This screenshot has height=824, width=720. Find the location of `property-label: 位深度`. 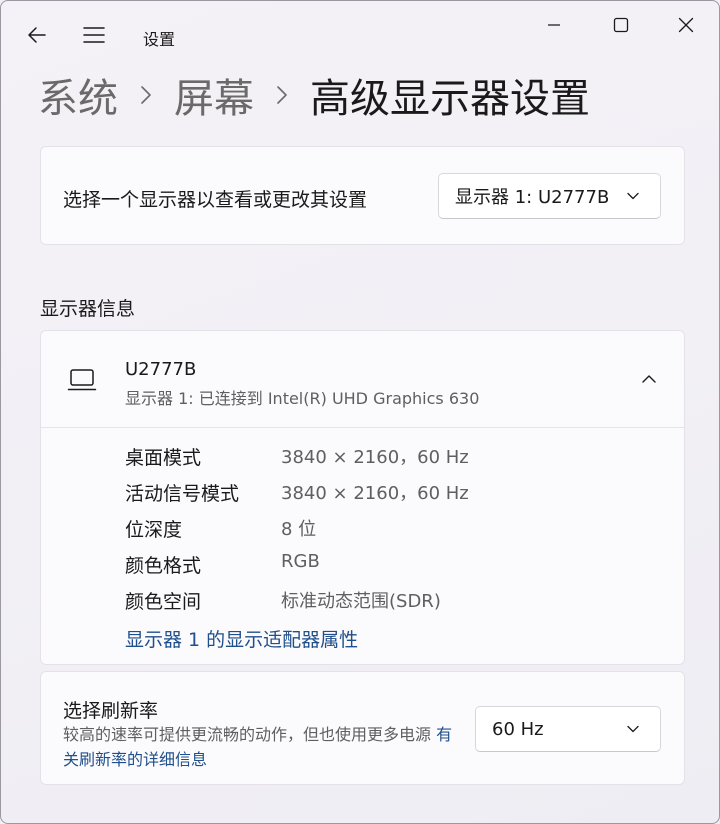

property-label: 位深度 is located at coordinates (154, 530).